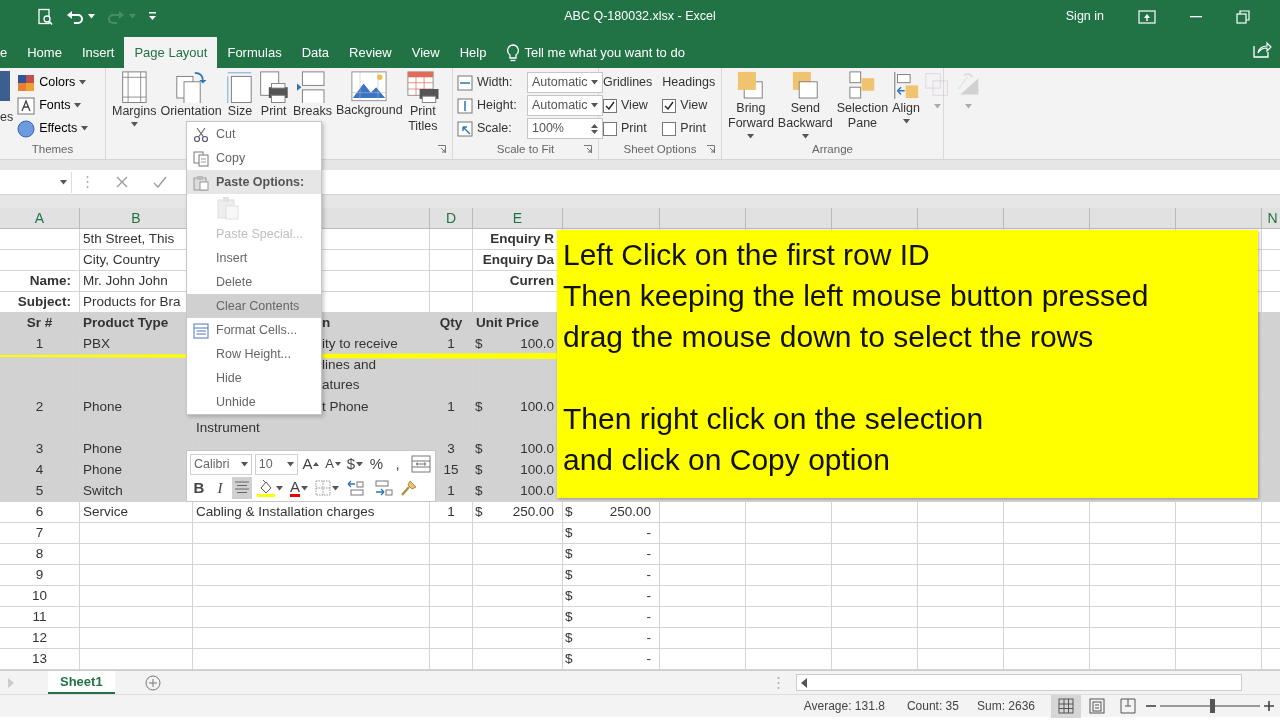 The image size is (1280, 720). I want to click on table-cell: Sr #, so click(40, 323).